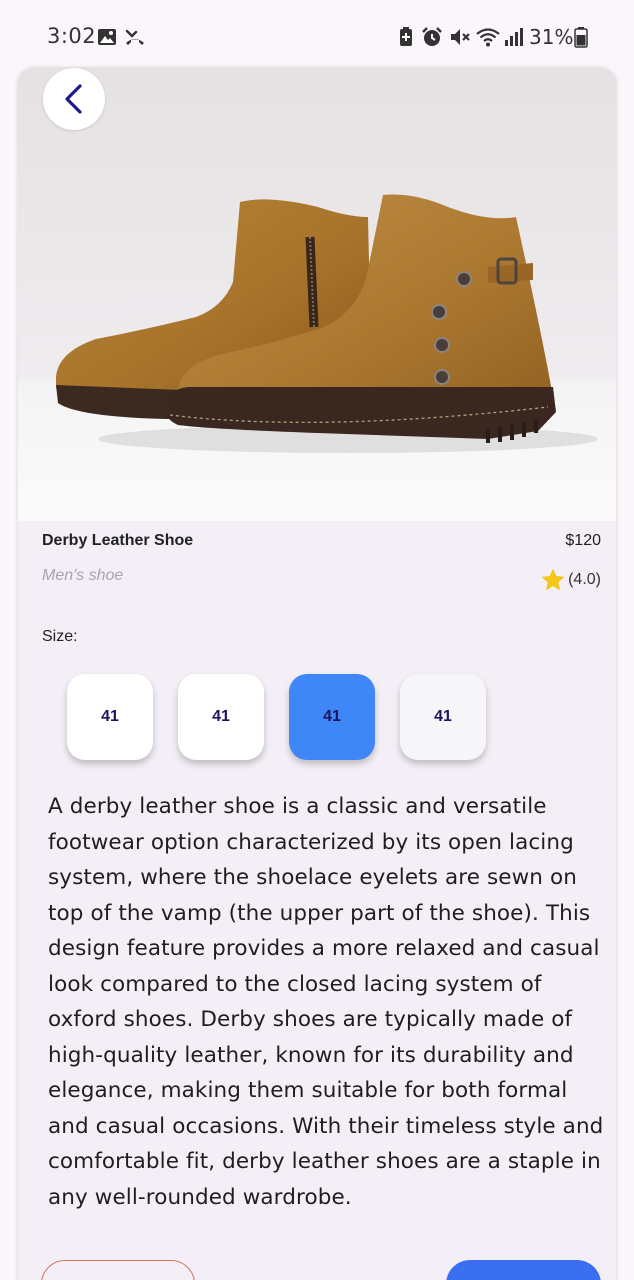  I want to click on status-time: 3:02, so click(72, 36).